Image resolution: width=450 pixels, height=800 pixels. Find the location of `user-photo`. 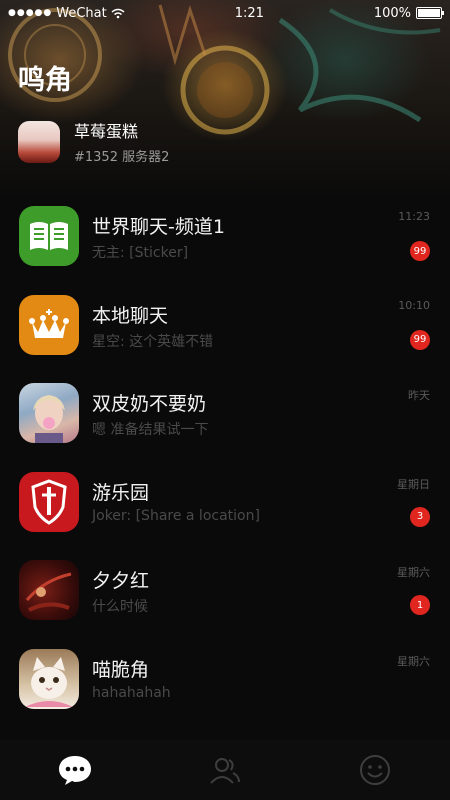

user-photo is located at coordinates (49, 413).